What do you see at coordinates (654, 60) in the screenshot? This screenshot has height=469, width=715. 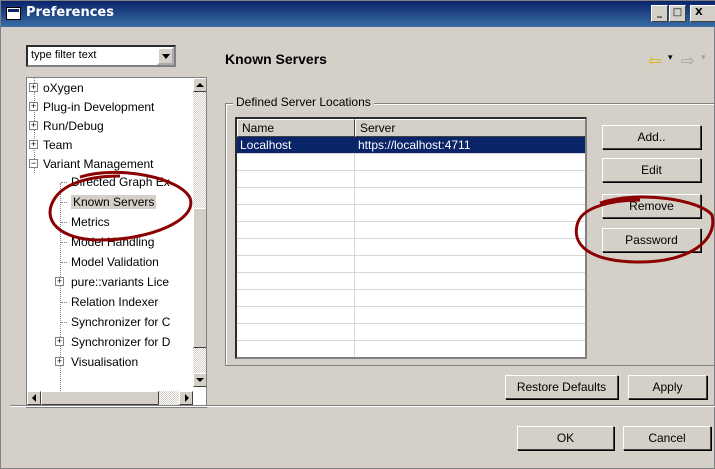 I see `back-arrow-icon: ⇦` at bounding box center [654, 60].